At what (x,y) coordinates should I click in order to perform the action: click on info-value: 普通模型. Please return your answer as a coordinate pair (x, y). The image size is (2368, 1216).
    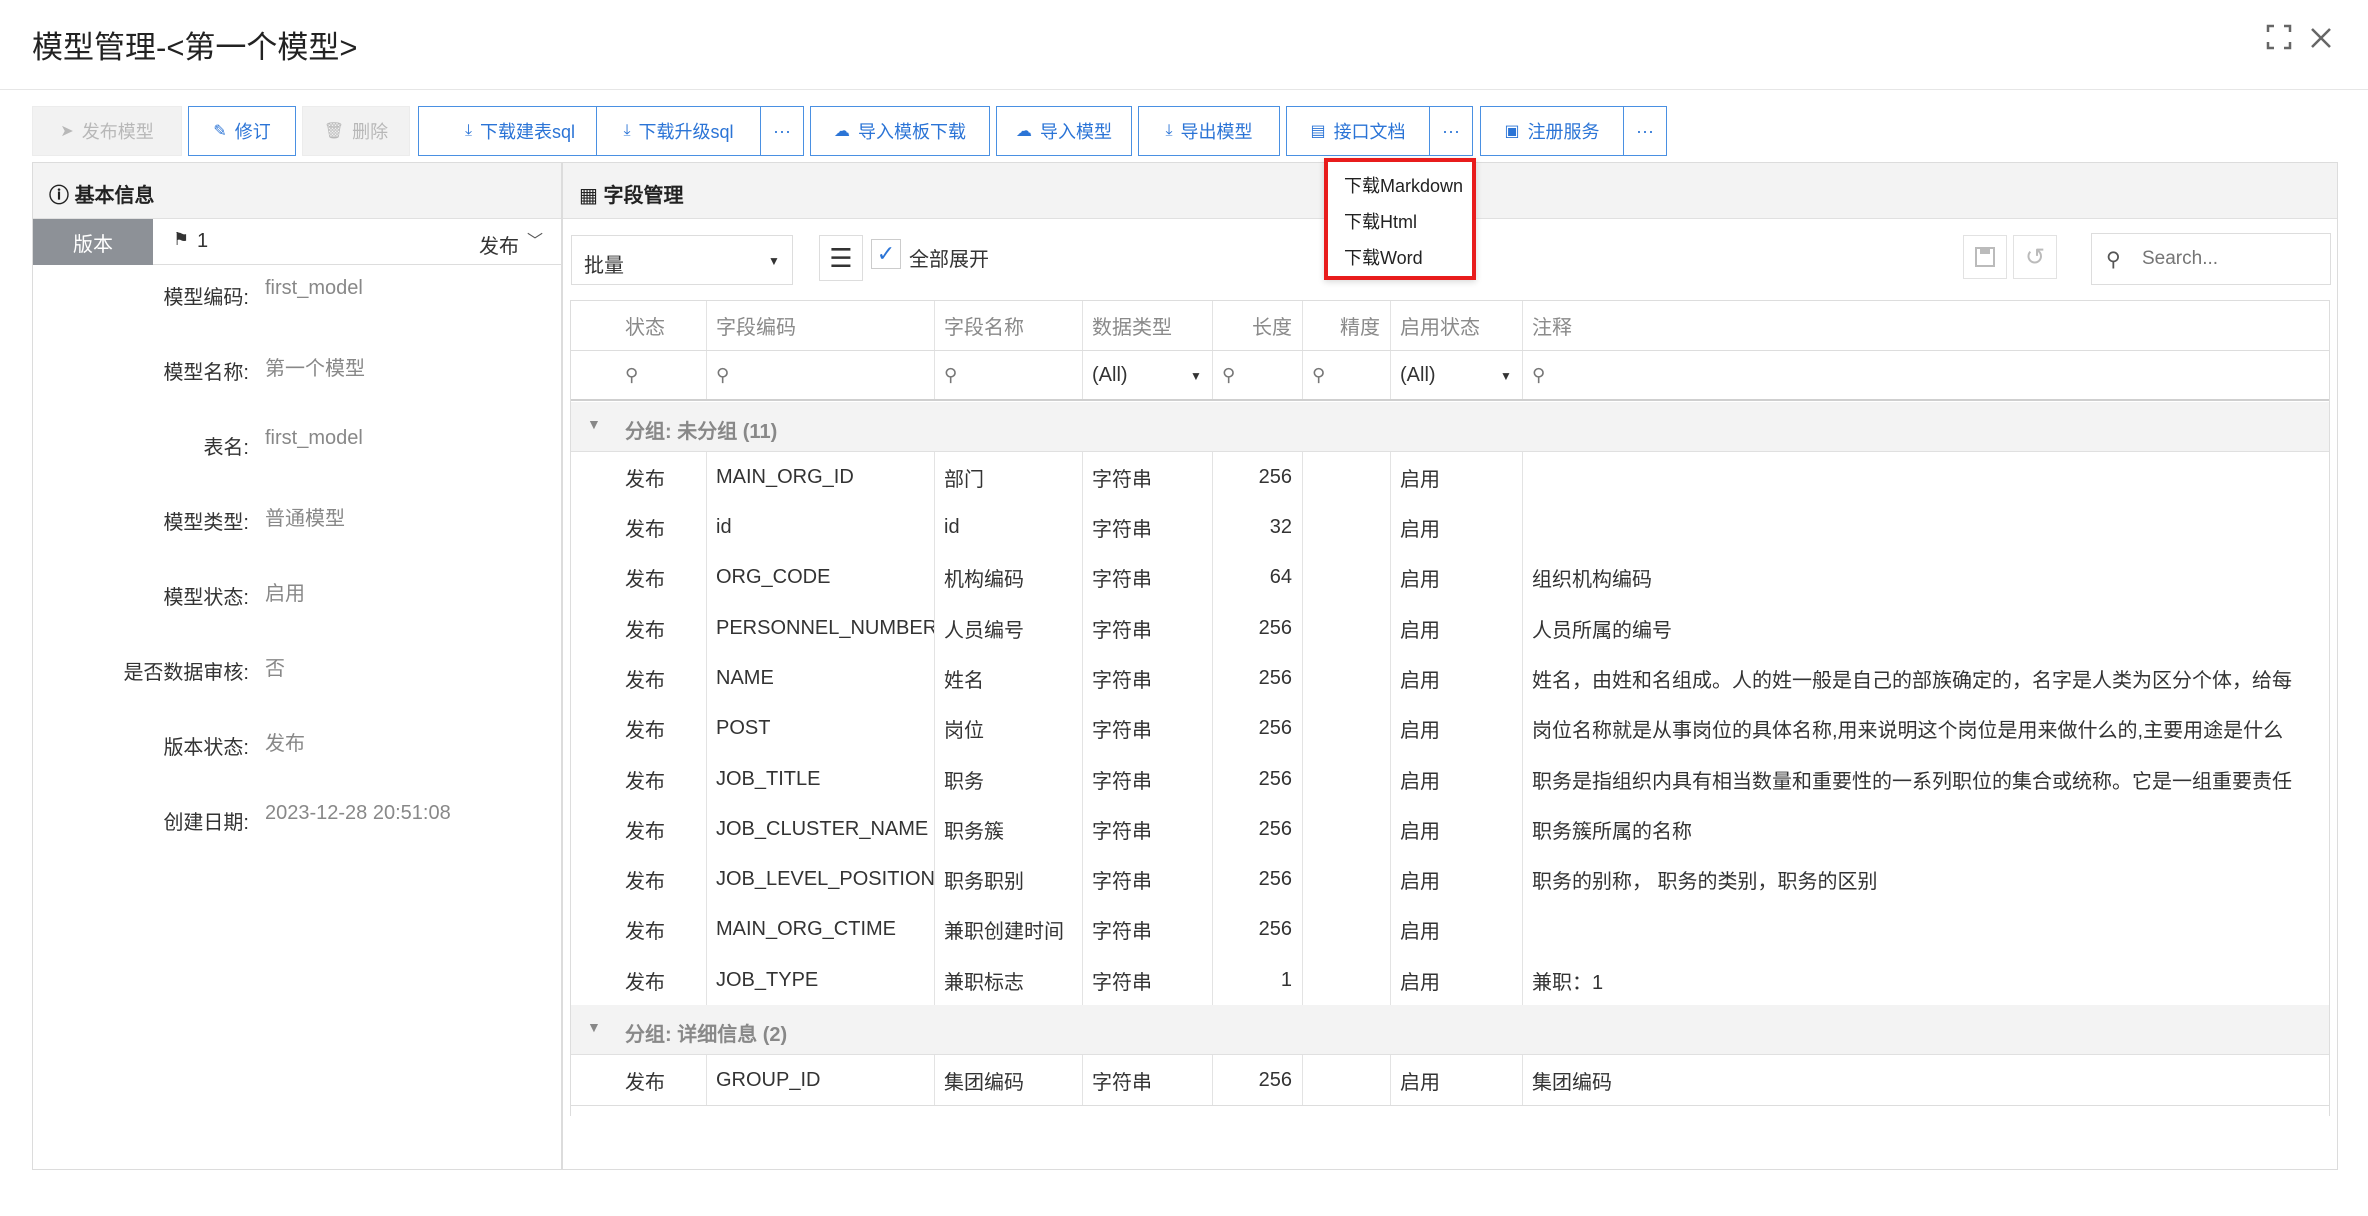
    Looking at the image, I should click on (305, 519).